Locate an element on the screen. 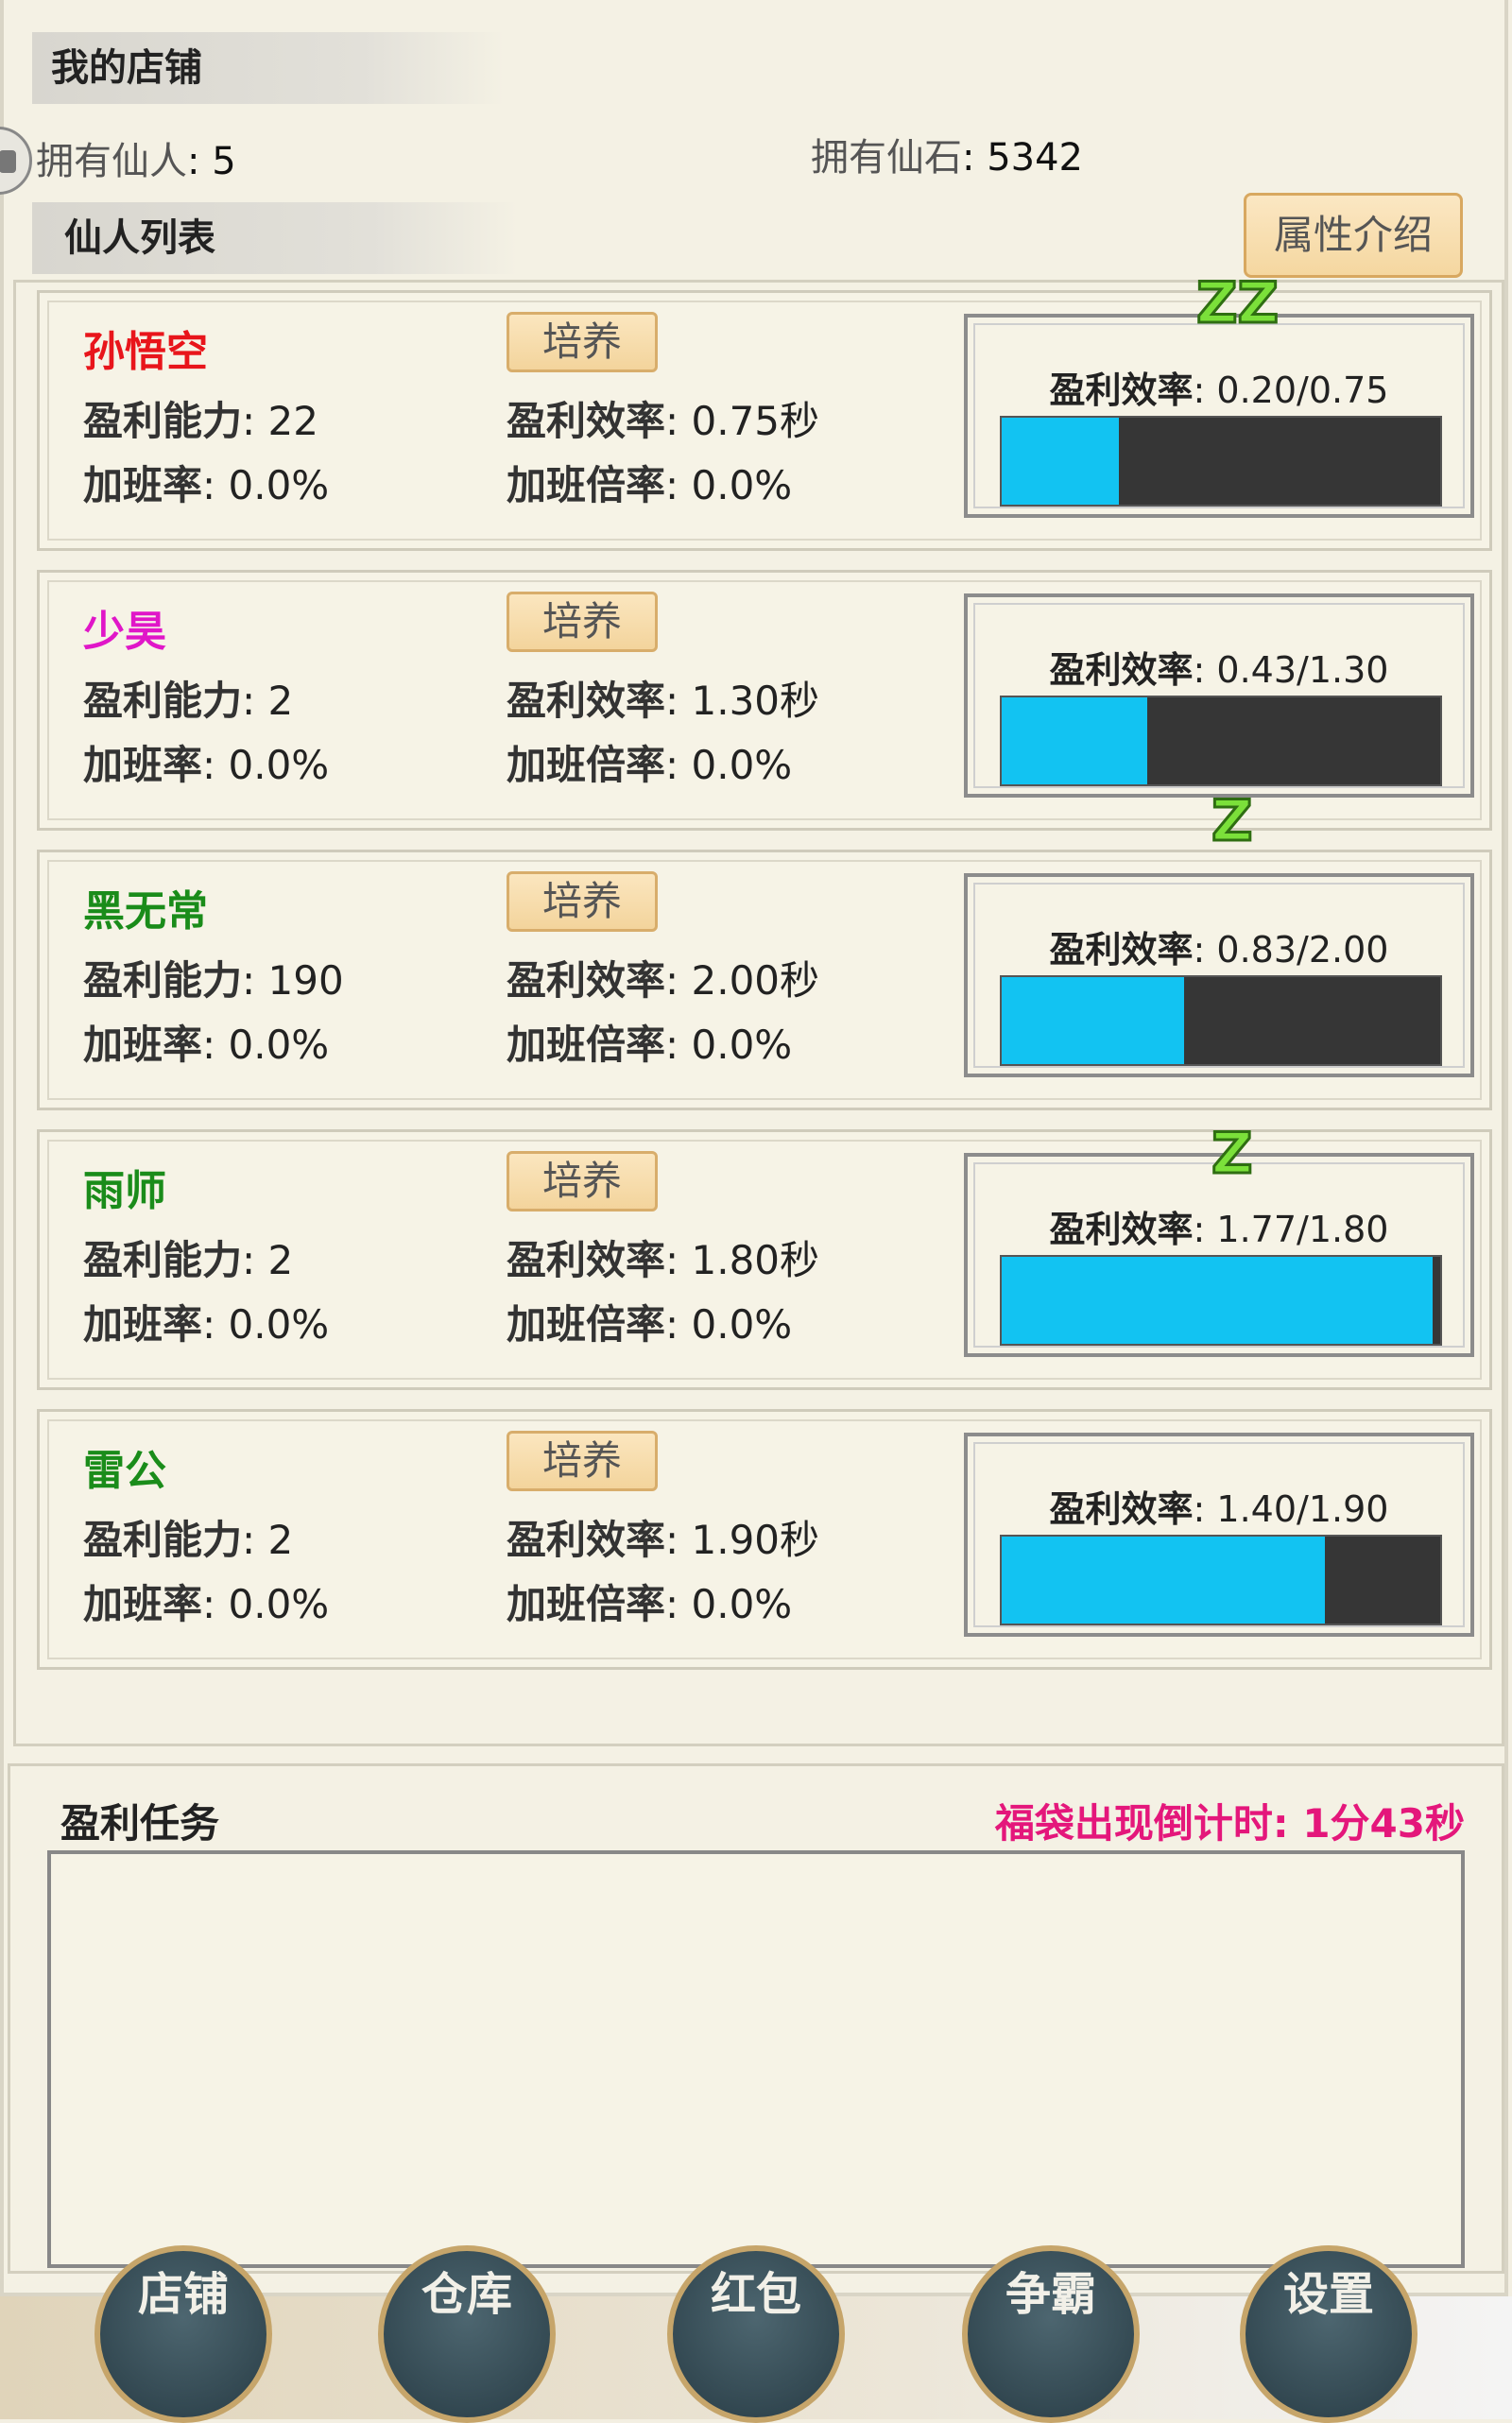 Image resolution: width=1512 pixels, height=2423 pixels. nav-button: 红包 is located at coordinates (756, 2334).